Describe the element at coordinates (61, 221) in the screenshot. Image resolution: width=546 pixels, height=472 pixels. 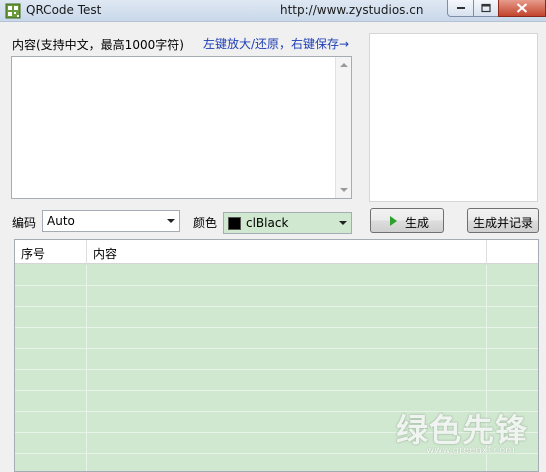
I see `encoding-value: Auto` at that location.